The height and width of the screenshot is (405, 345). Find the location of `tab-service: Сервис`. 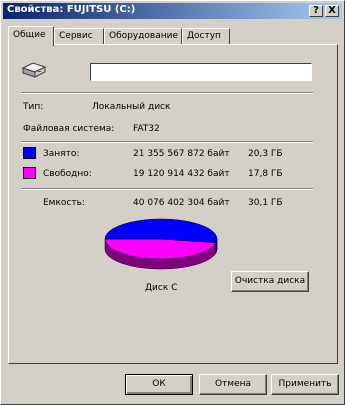

tab-service: Сервис is located at coordinates (79, 36).